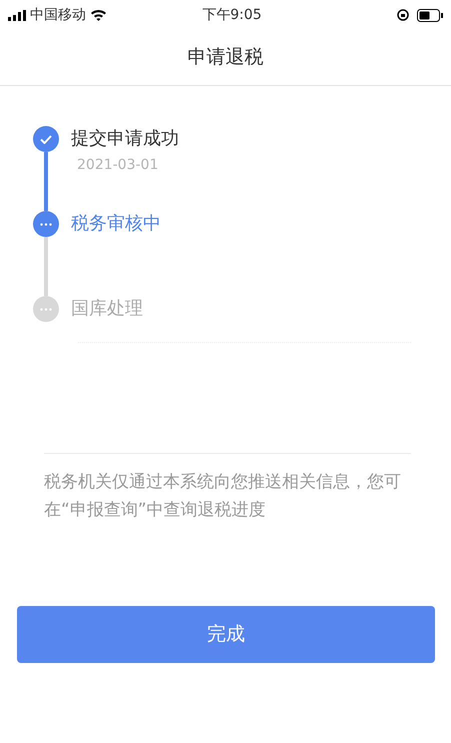  What do you see at coordinates (17, 15) in the screenshot?
I see `signal-icon` at bounding box center [17, 15].